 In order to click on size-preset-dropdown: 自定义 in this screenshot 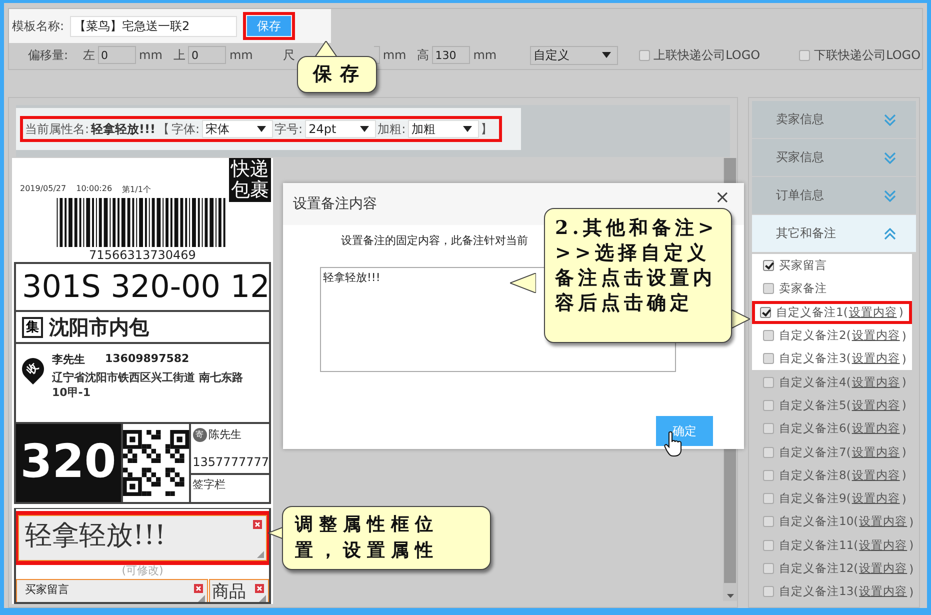, I will do `click(574, 55)`.